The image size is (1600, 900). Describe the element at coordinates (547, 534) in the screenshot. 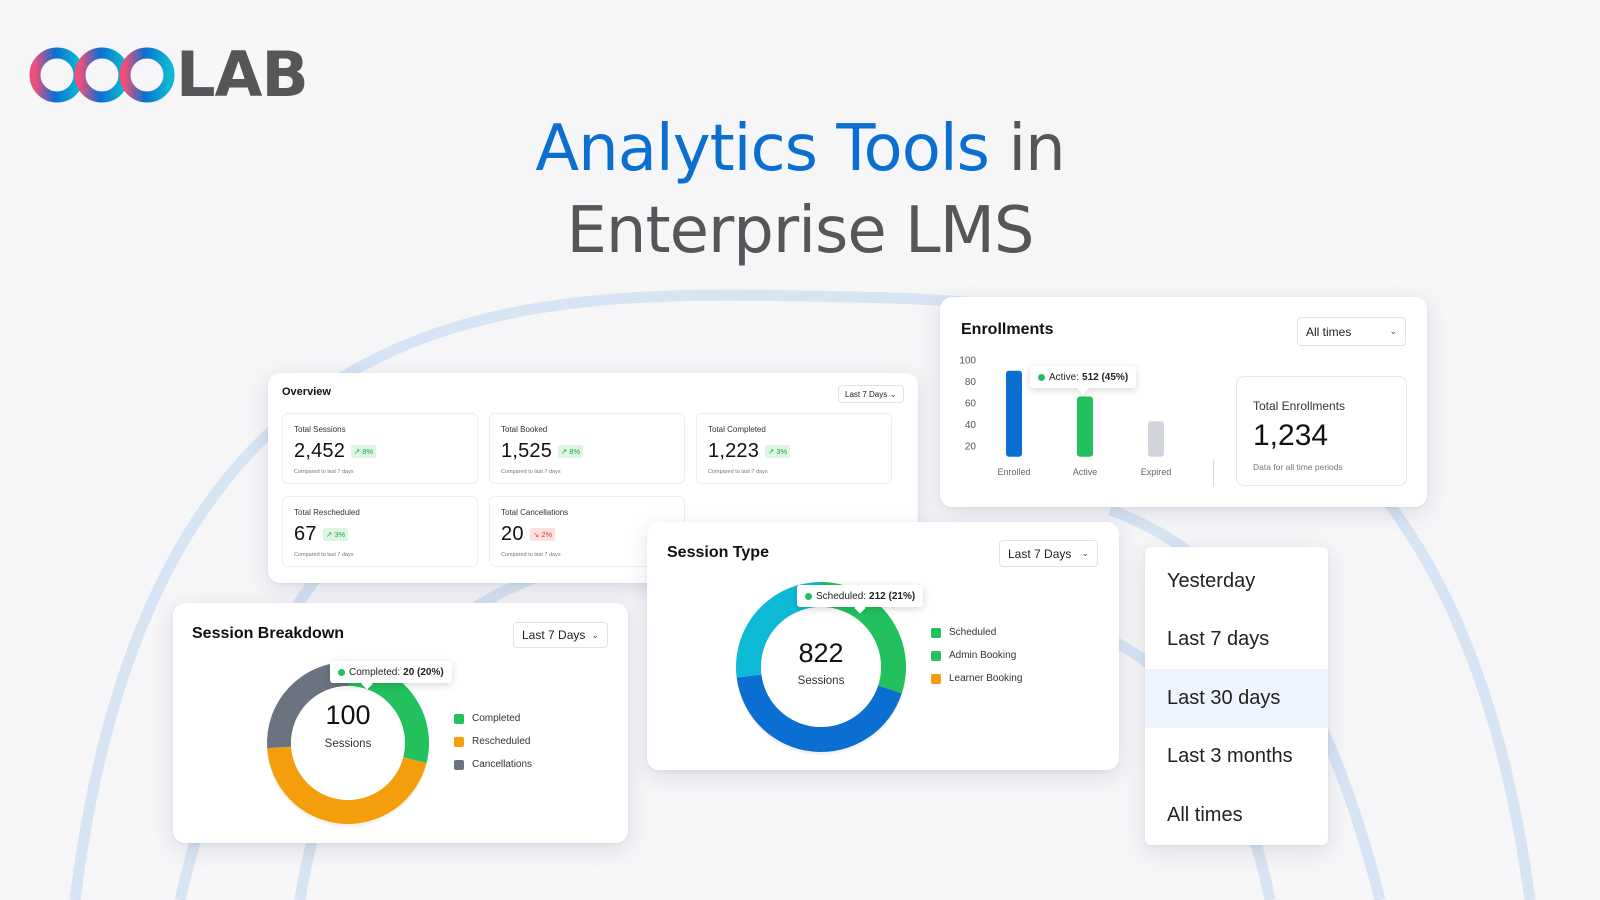

I see `stat-change-value: 2%` at that location.